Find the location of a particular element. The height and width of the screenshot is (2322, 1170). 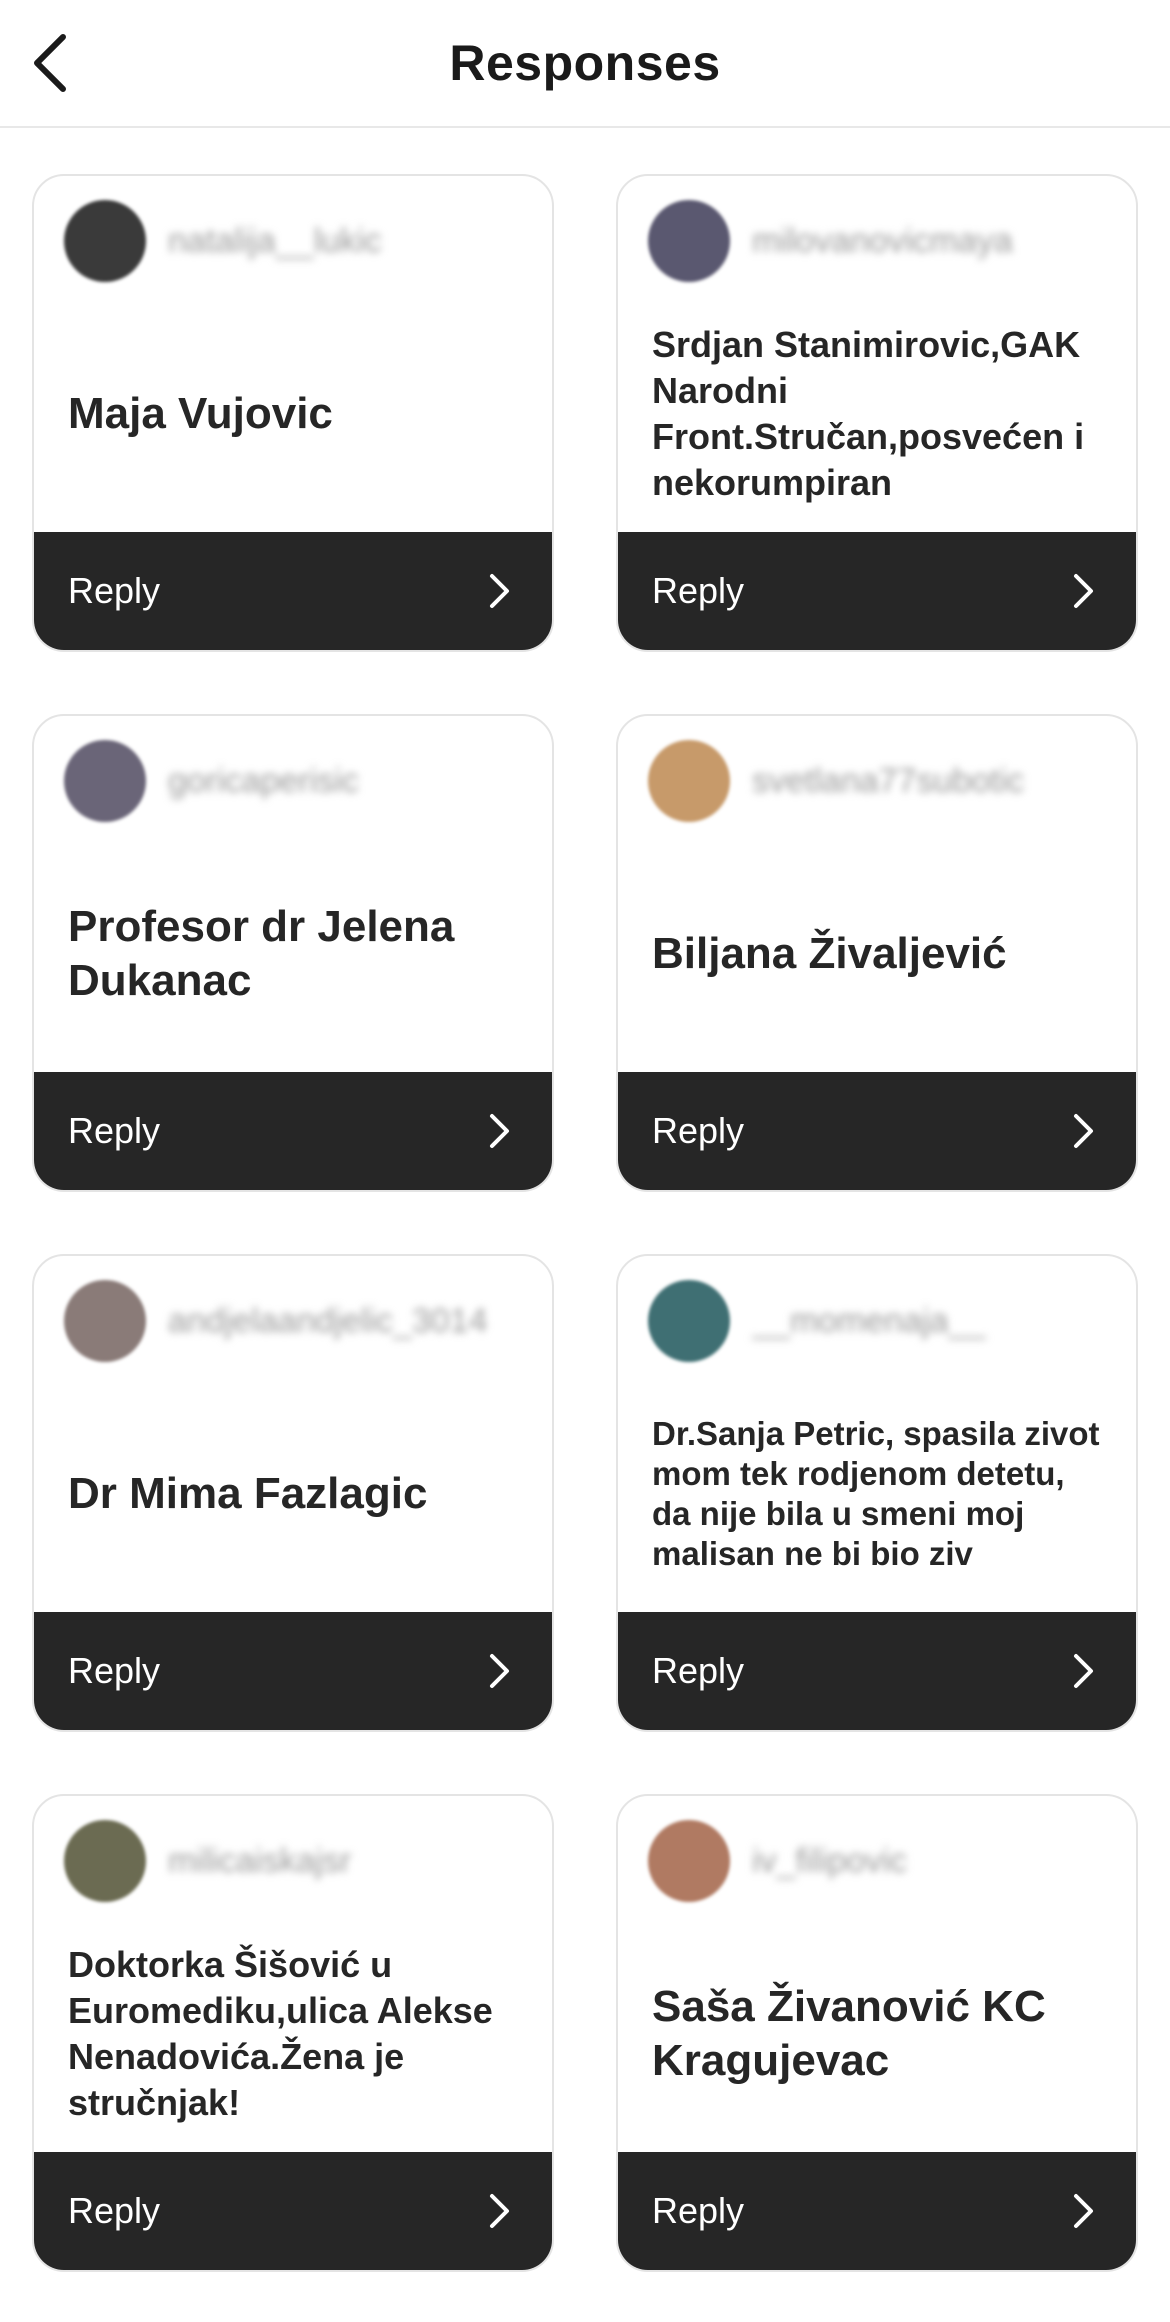

response-text: Maja Vujovic is located at coordinates (200, 413).